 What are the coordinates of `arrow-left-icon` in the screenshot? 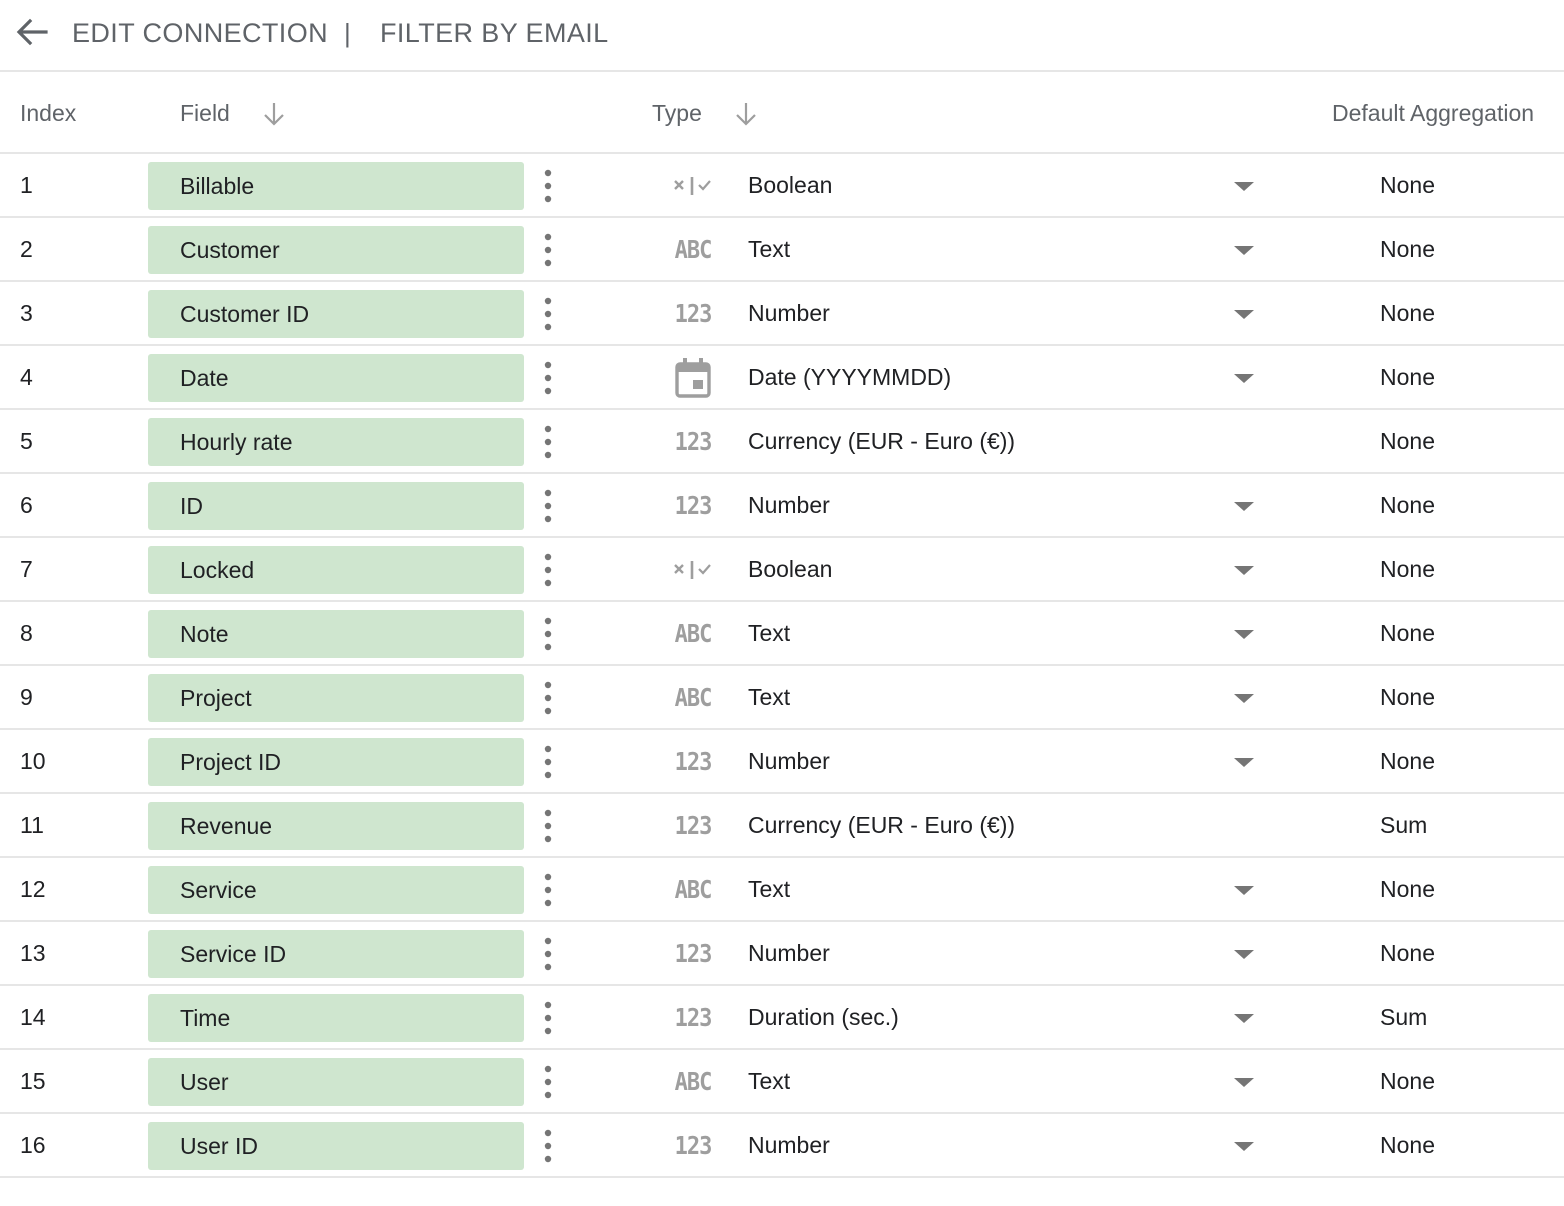 It's located at (32, 32).